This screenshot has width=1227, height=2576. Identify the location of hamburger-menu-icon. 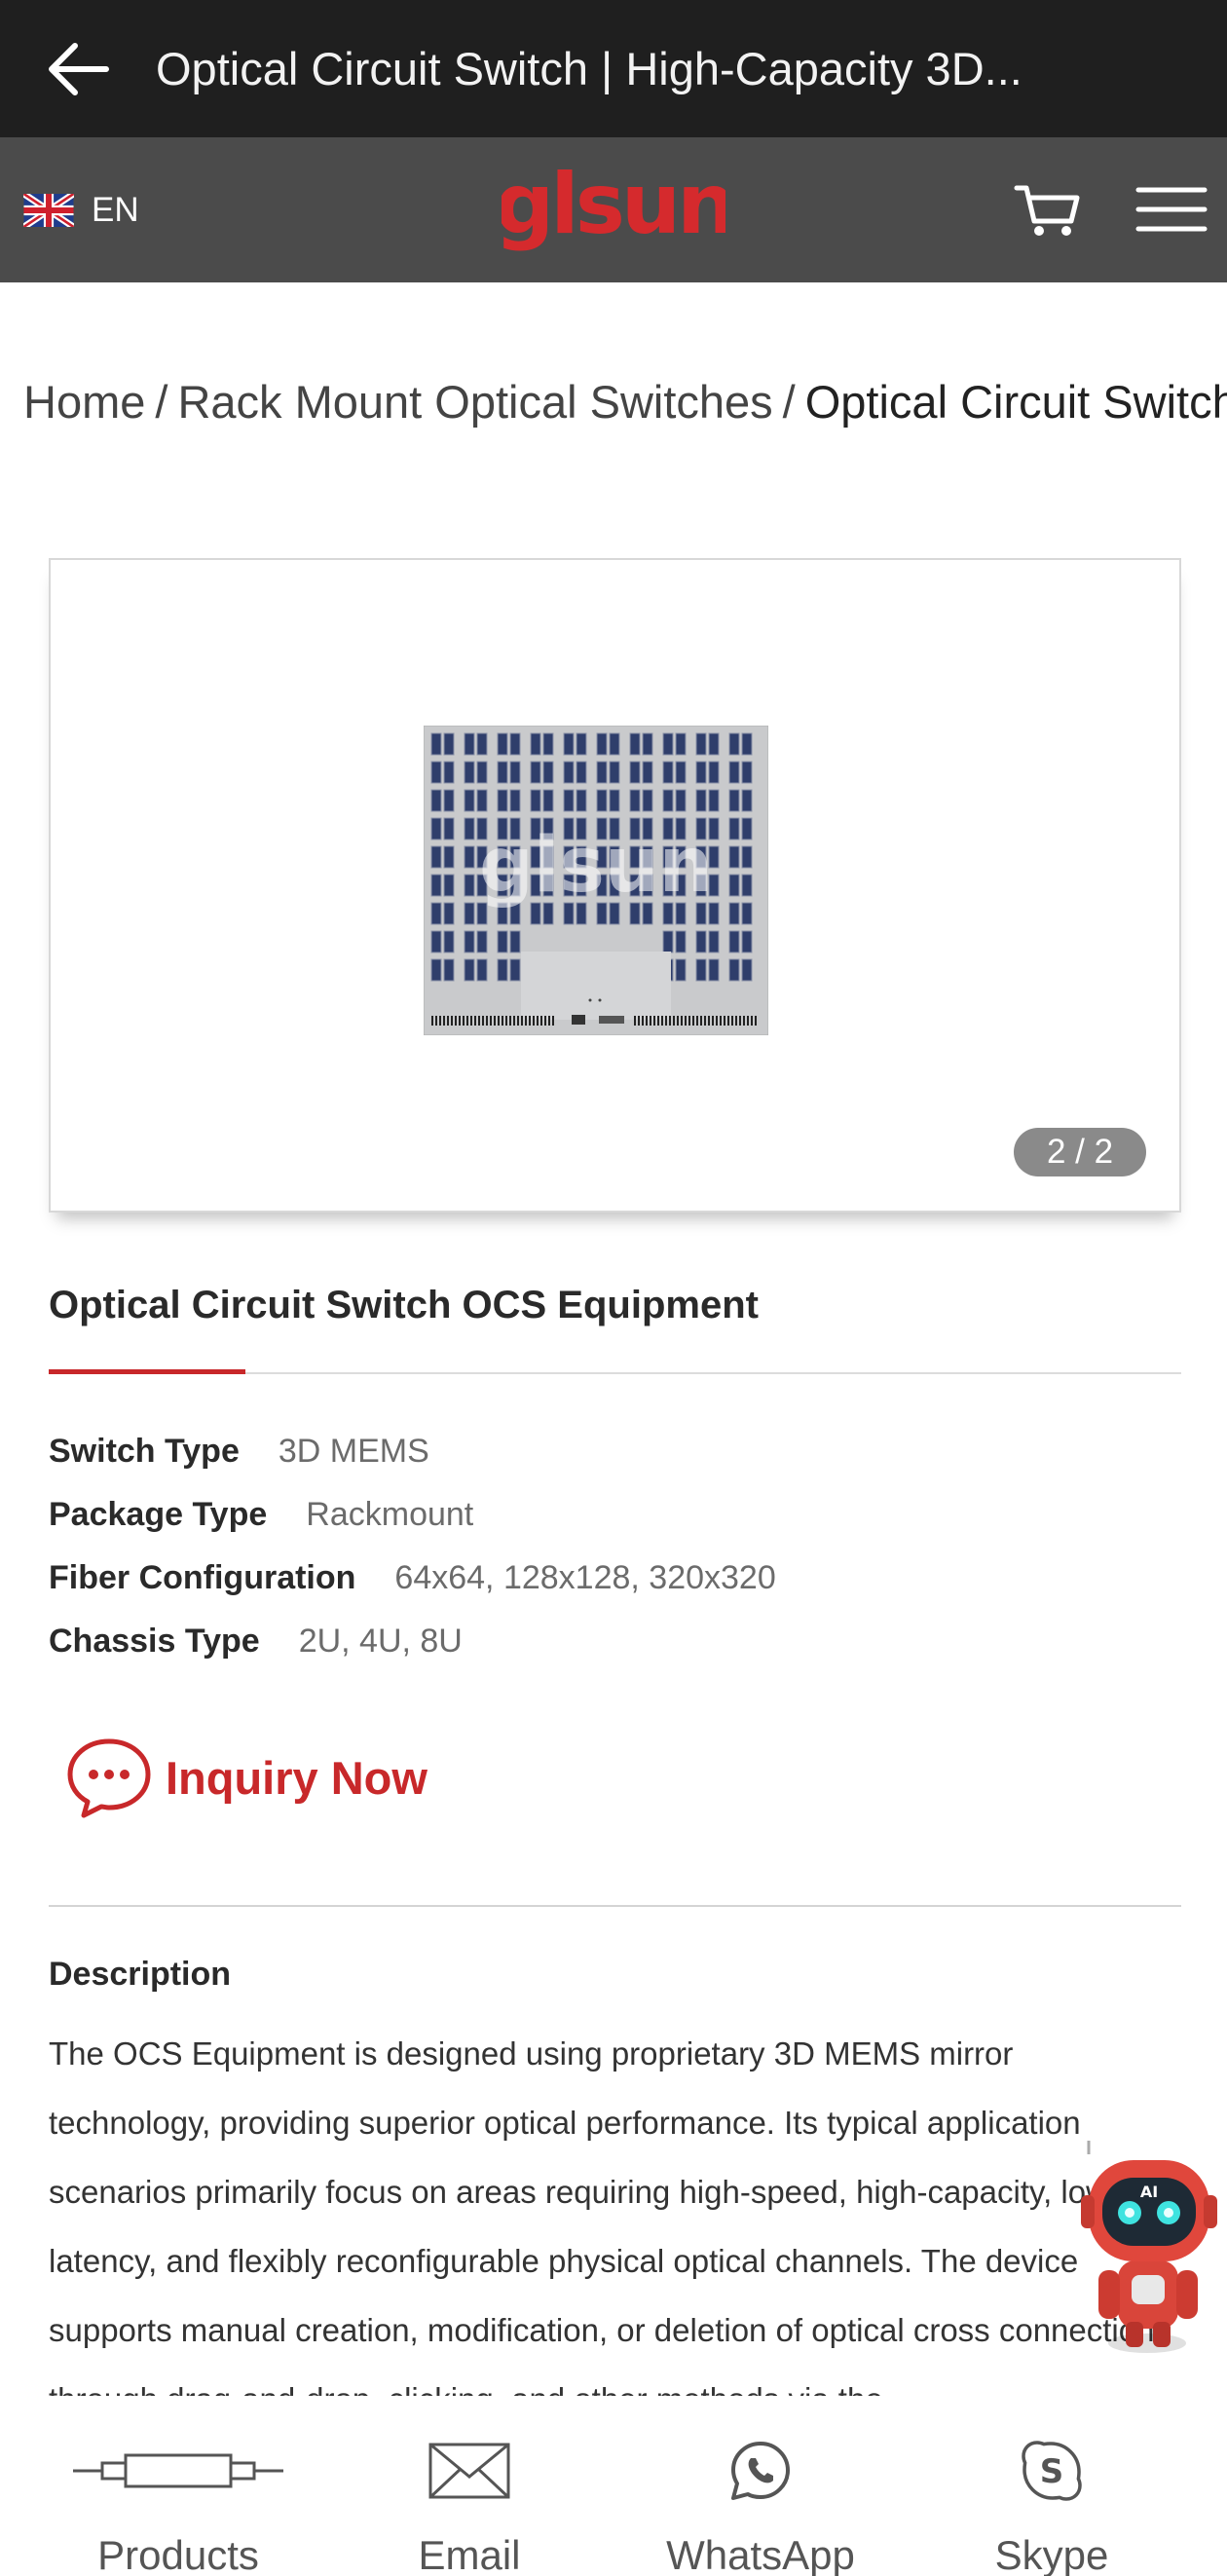
(1171, 209).